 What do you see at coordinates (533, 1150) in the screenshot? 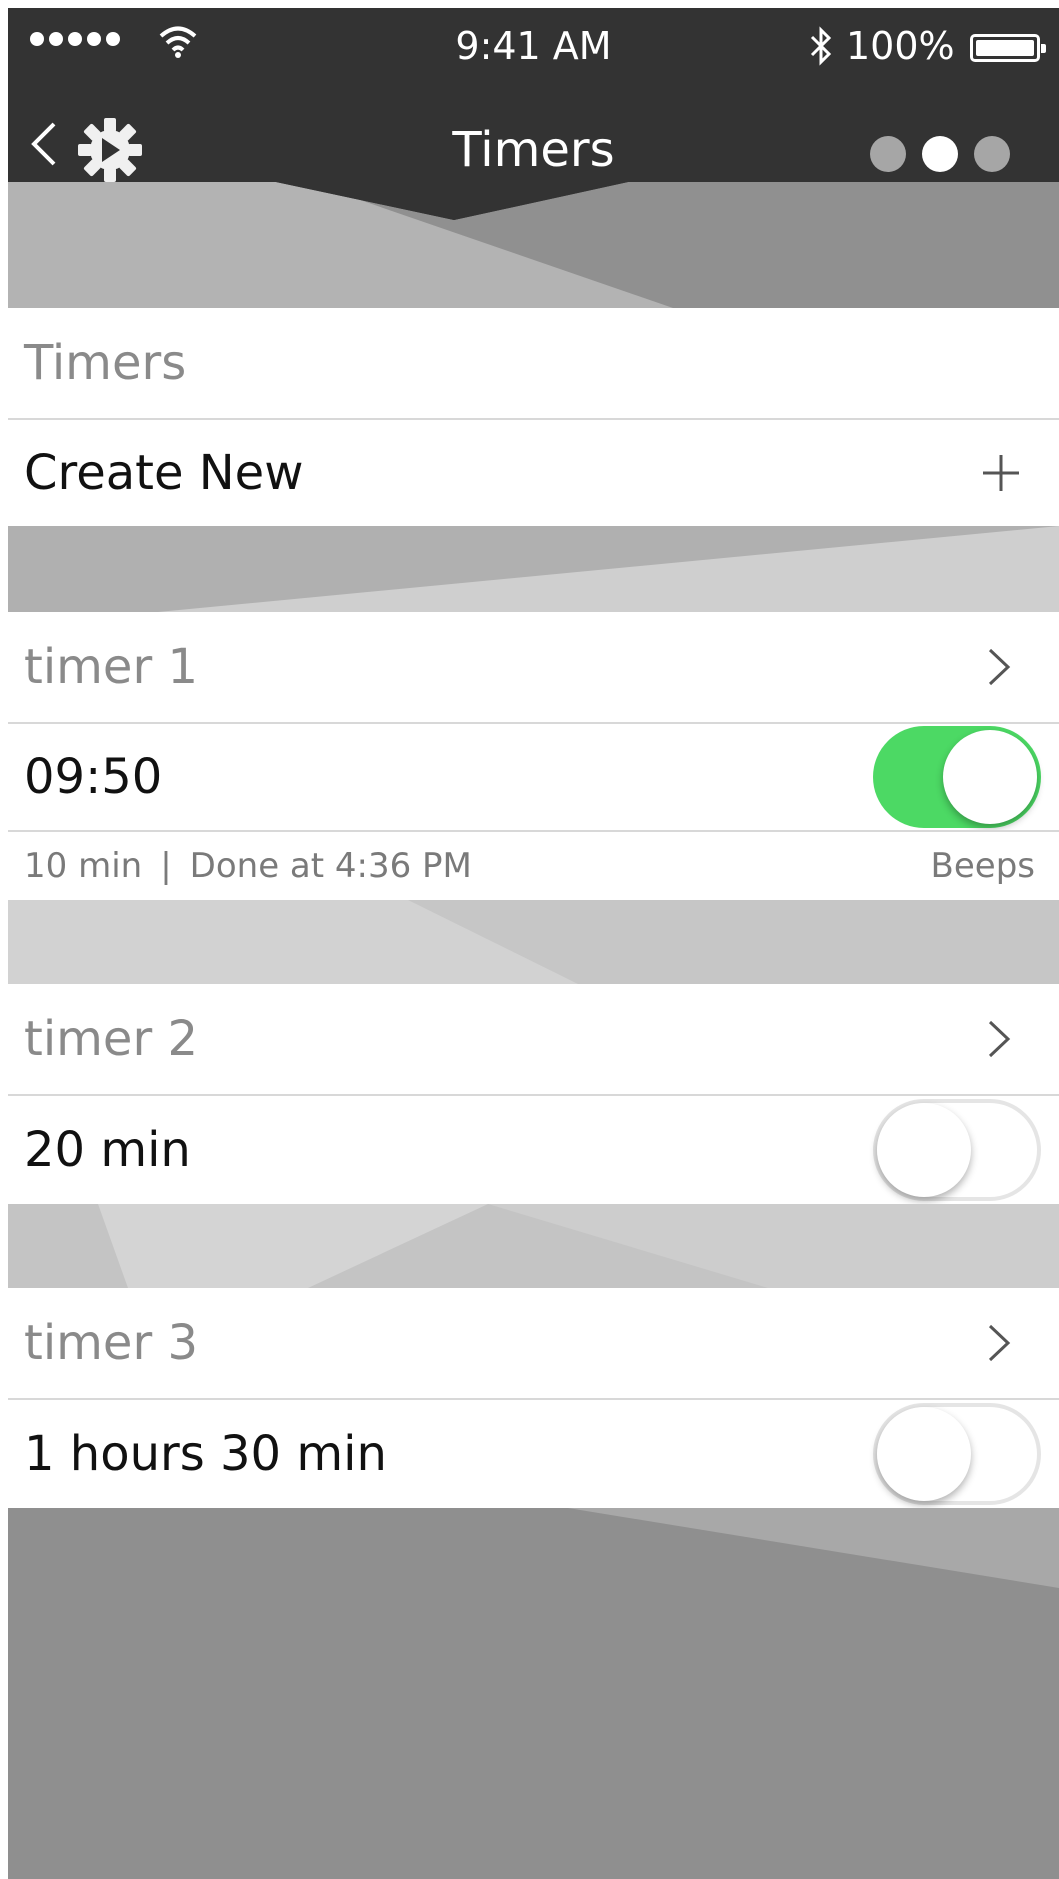
I see `timer-value-row: 20 min` at bounding box center [533, 1150].